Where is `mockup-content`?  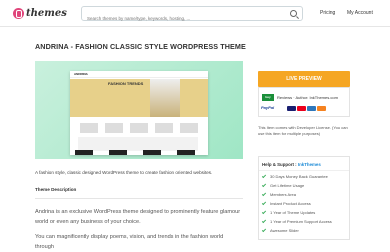
mockup-content is located at coordinates (138, 144).